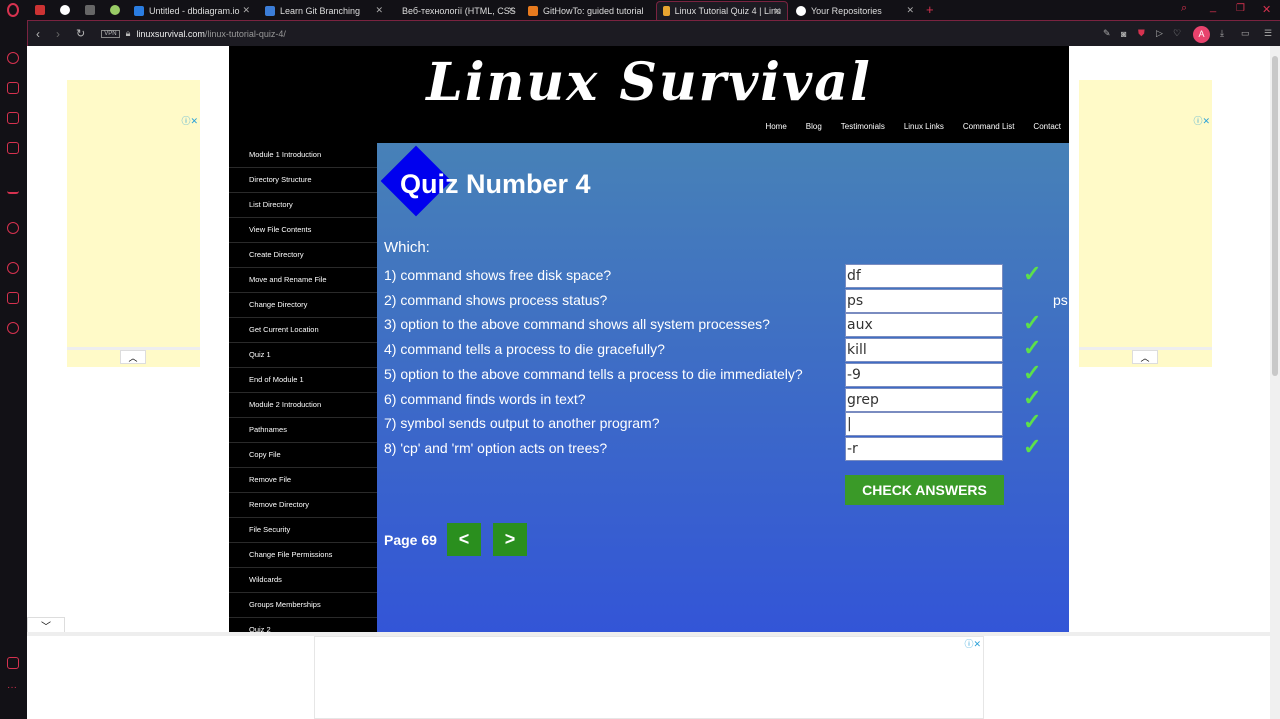  What do you see at coordinates (58, 34) in the screenshot?
I see `forward-icon: ›` at bounding box center [58, 34].